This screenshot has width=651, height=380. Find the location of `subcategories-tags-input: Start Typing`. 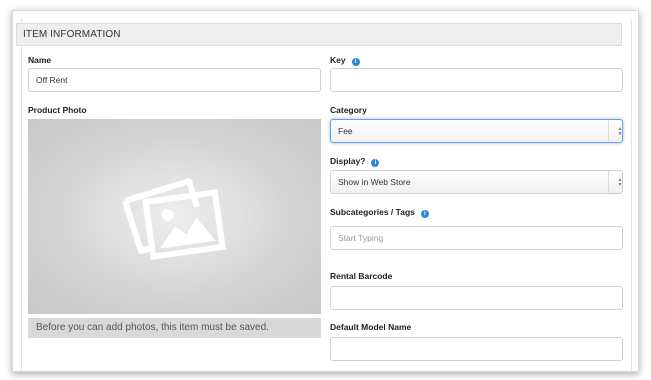

subcategories-tags-input: Start Typing is located at coordinates (476, 238).